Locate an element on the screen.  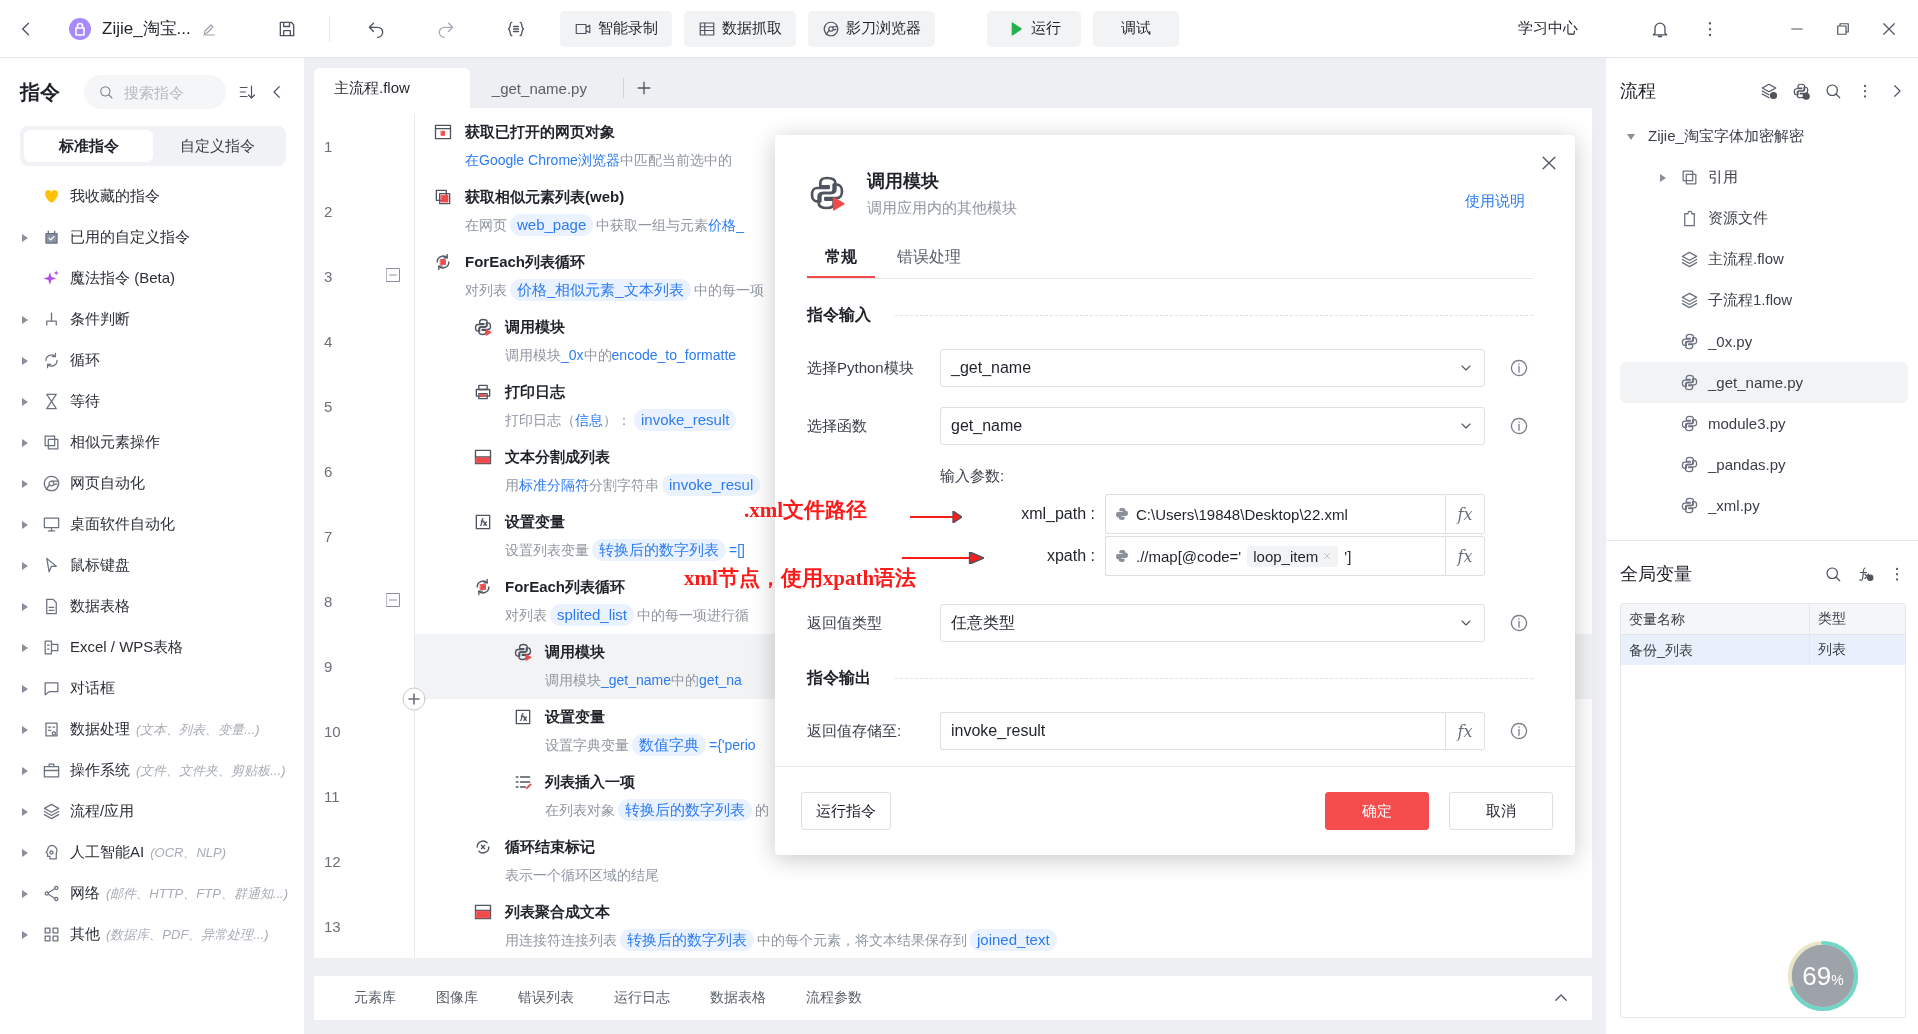
category-label: 对话框 is located at coordinates (92, 688).